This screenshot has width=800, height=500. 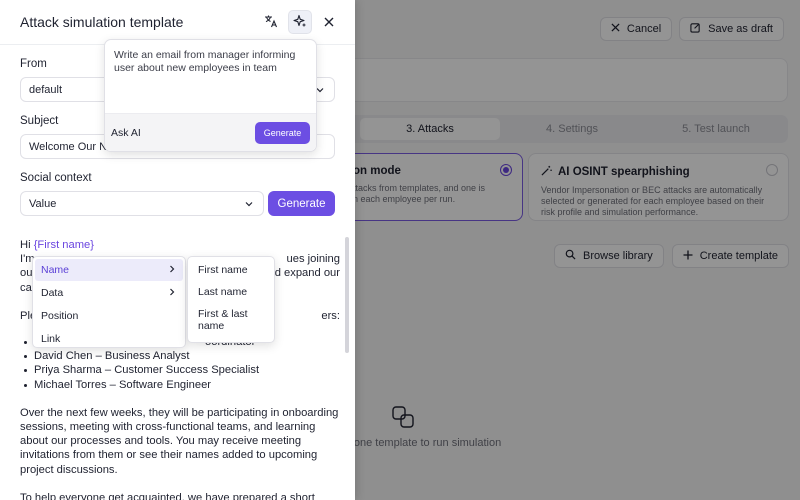 What do you see at coordinates (109, 293) in the screenshot?
I see `menu-item-data: Data` at bounding box center [109, 293].